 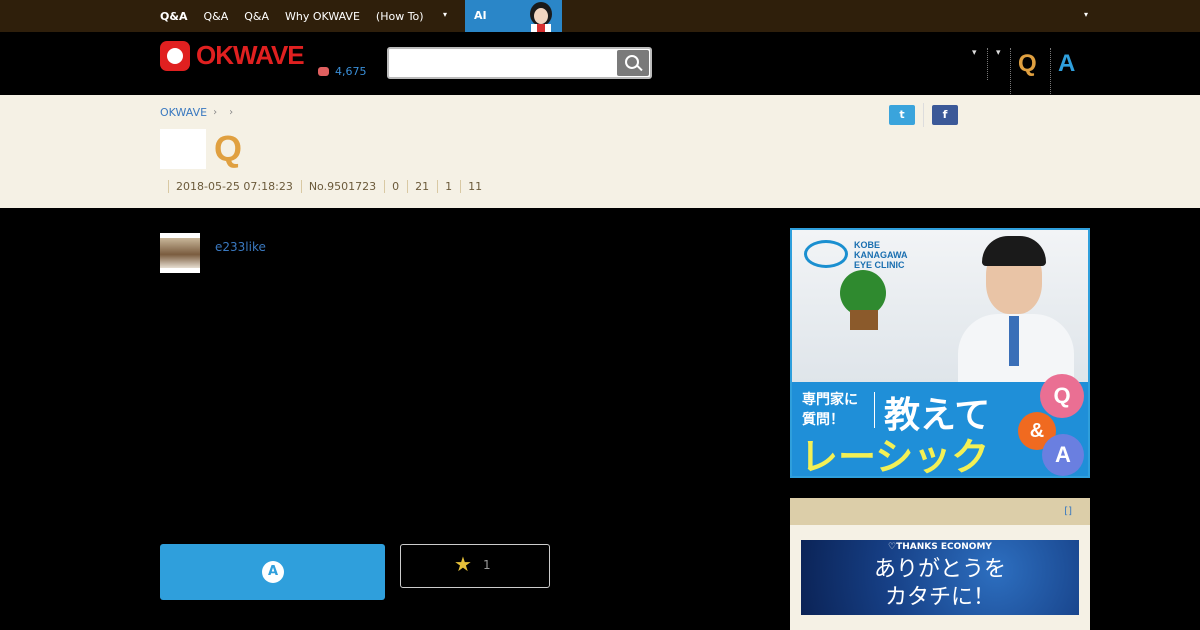 I want to click on breadcrumb: OKWAVE › ›, so click(x=196, y=112).